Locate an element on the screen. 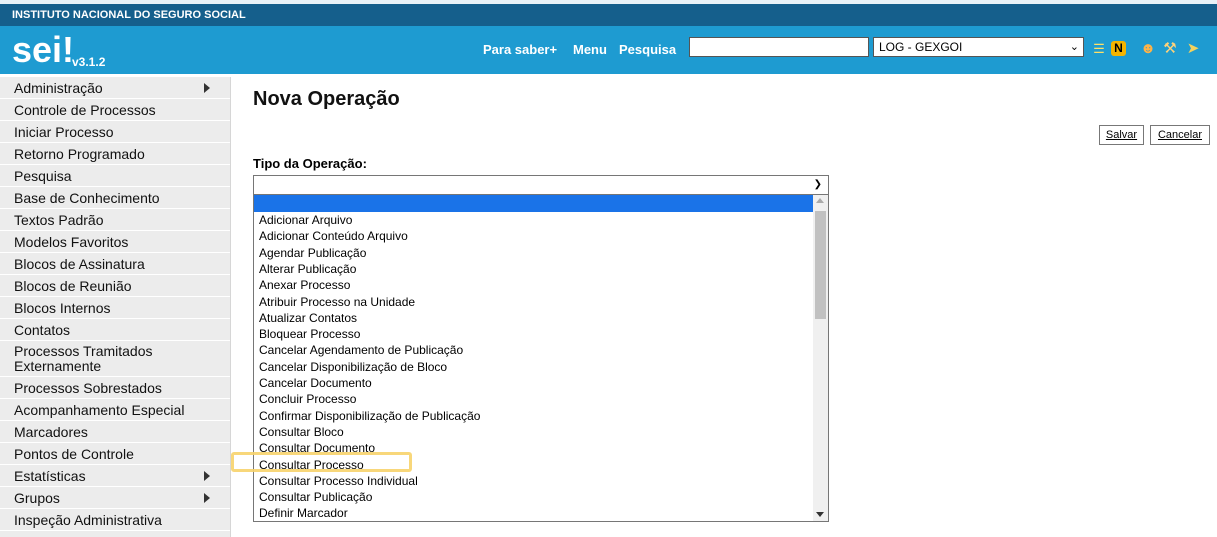 The height and width of the screenshot is (537, 1217). sidebar-item-label: Inspeção Administrativa is located at coordinates (88, 519).